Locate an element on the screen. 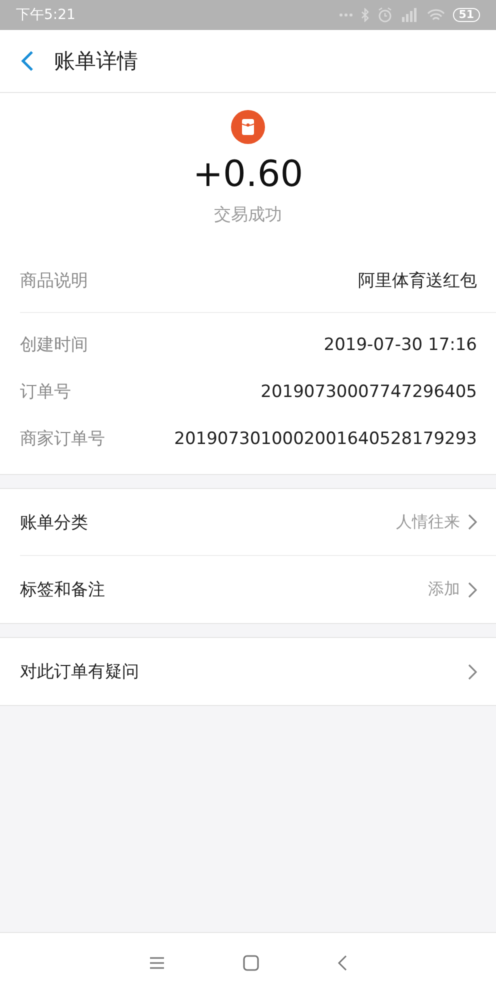 The image size is (496, 993). row-label: 账单分类 is located at coordinates (54, 523).